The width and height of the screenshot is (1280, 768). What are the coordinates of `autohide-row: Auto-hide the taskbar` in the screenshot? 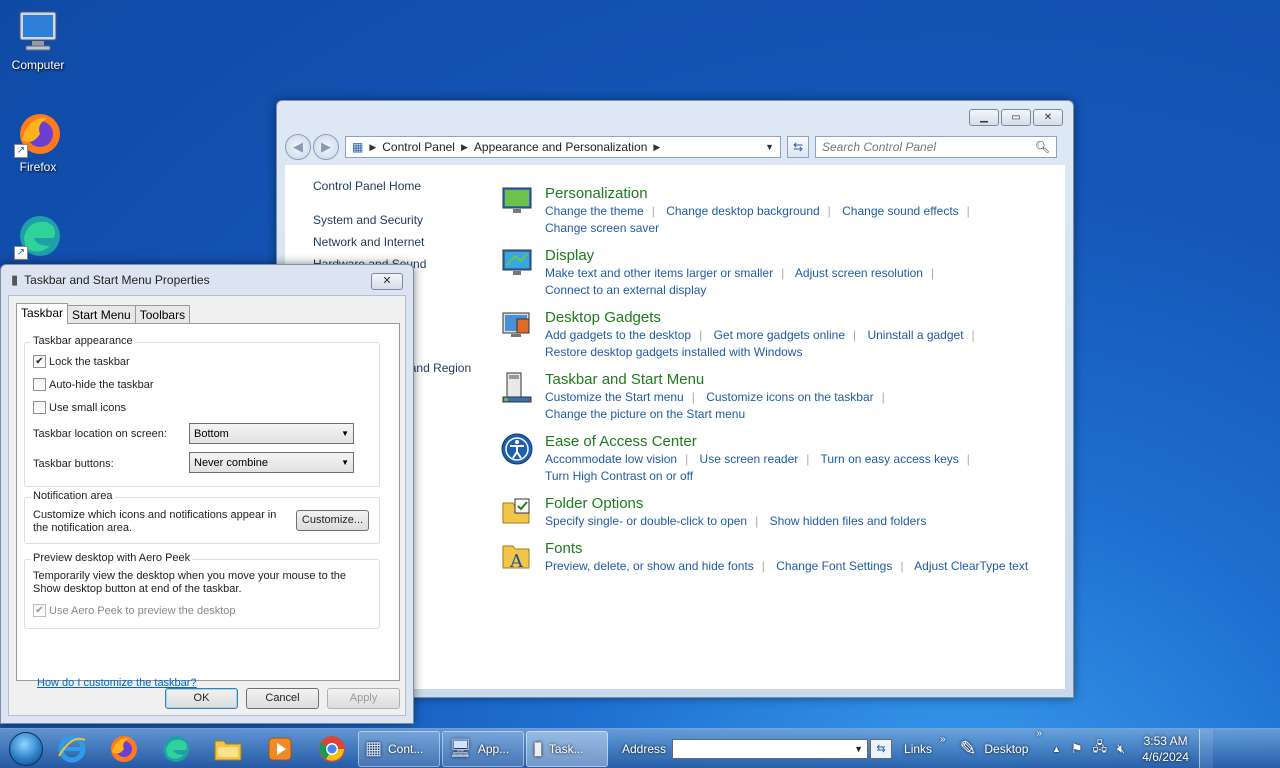 It's located at (93, 384).